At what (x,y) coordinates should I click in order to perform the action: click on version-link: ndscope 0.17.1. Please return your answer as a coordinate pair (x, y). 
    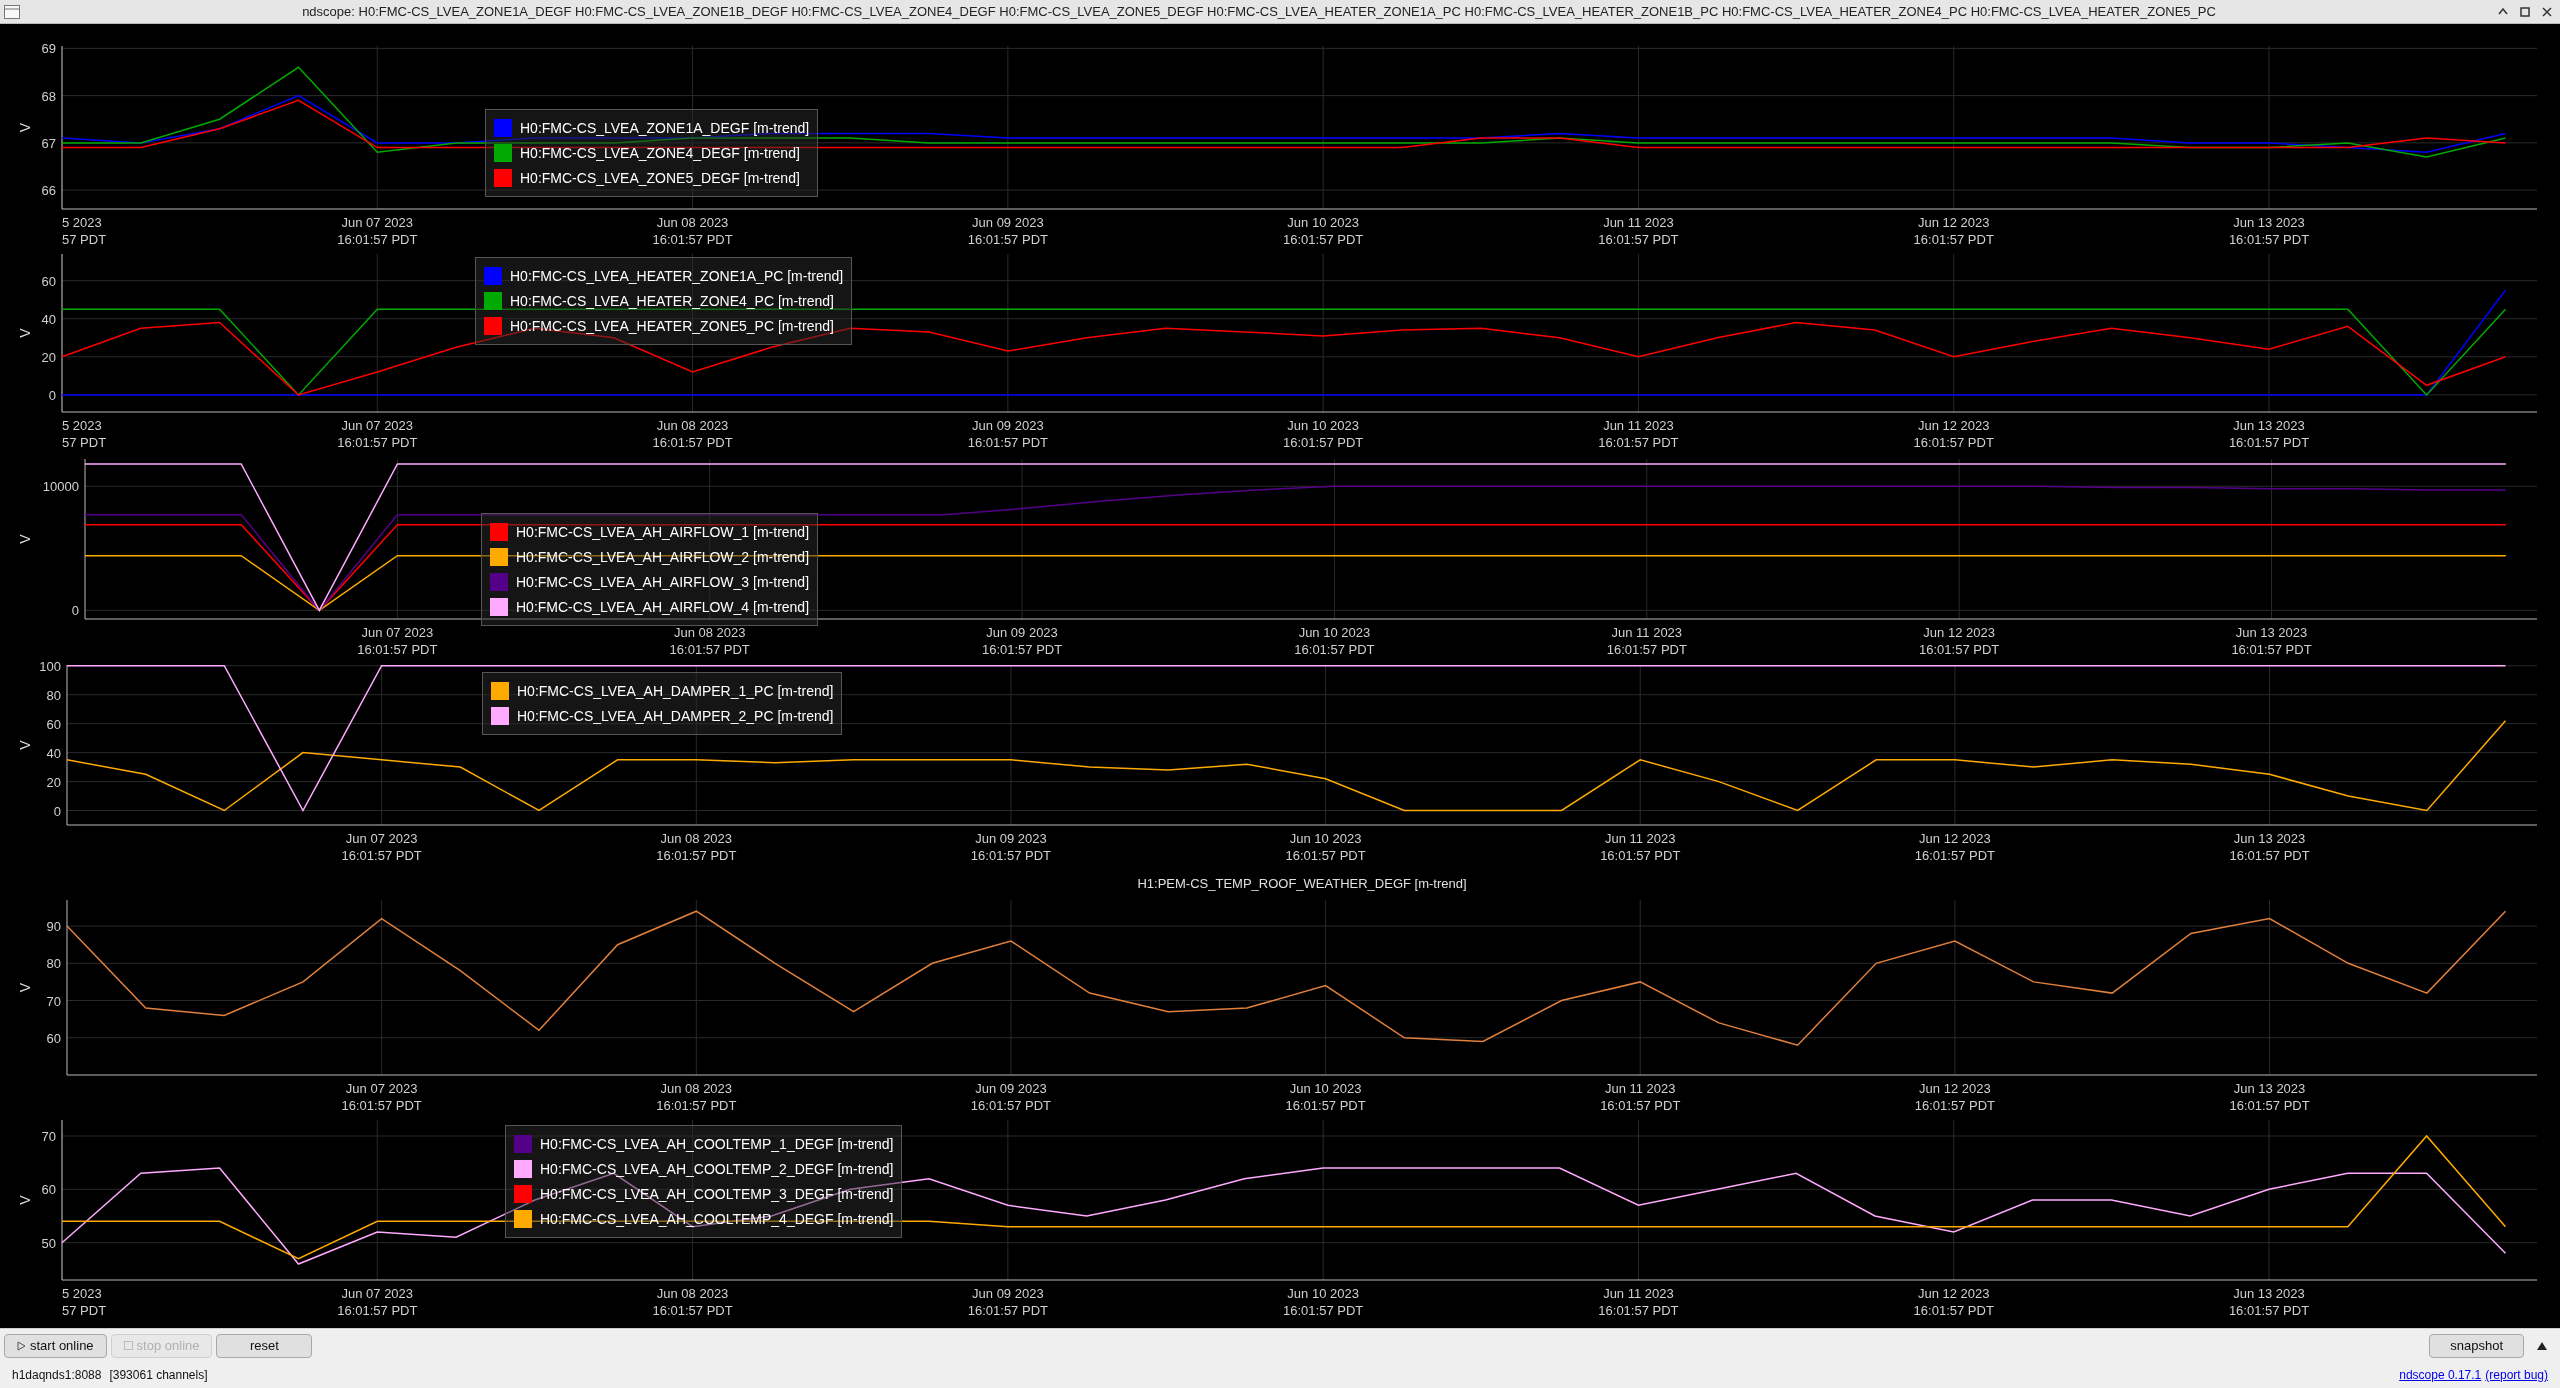
    Looking at the image, I should click on (2440, 1375).